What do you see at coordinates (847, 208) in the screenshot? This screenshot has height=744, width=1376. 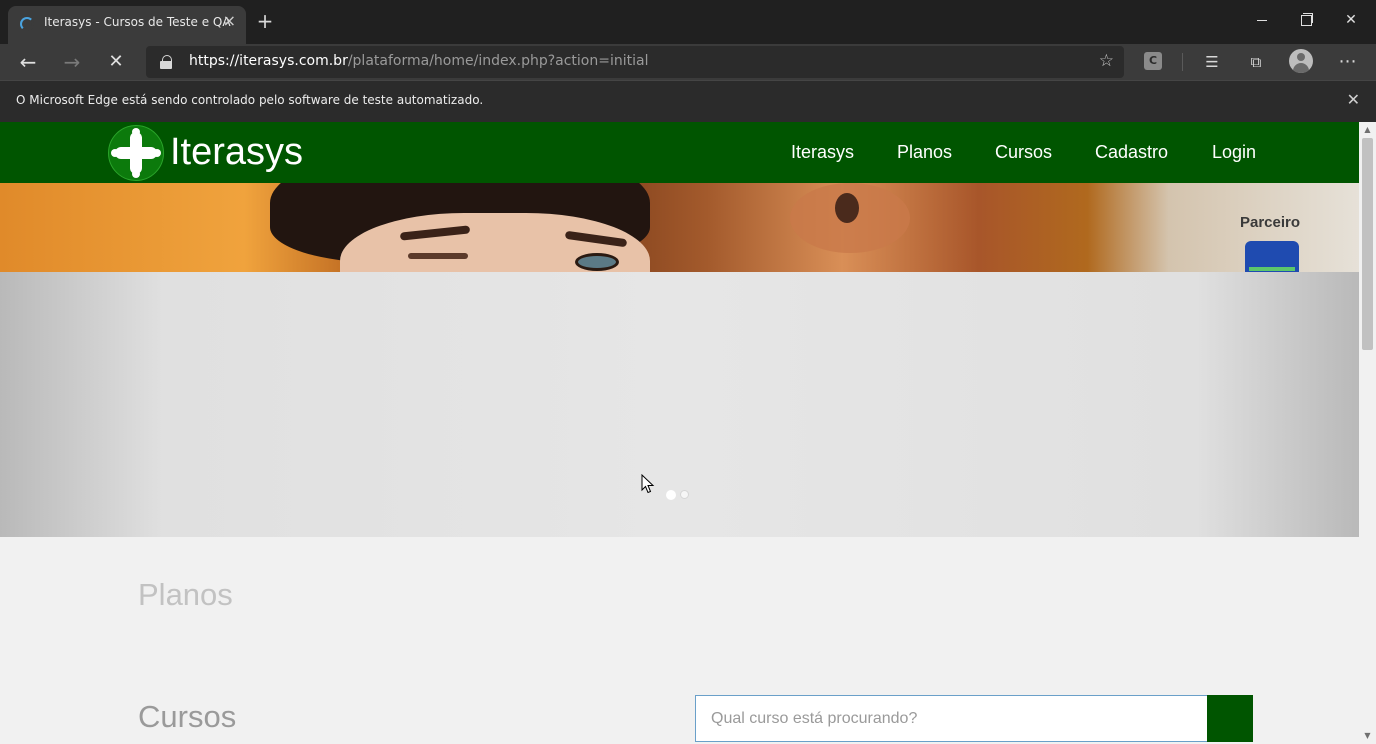 I see `hero-background-detail` at bounding box center [847, 208].